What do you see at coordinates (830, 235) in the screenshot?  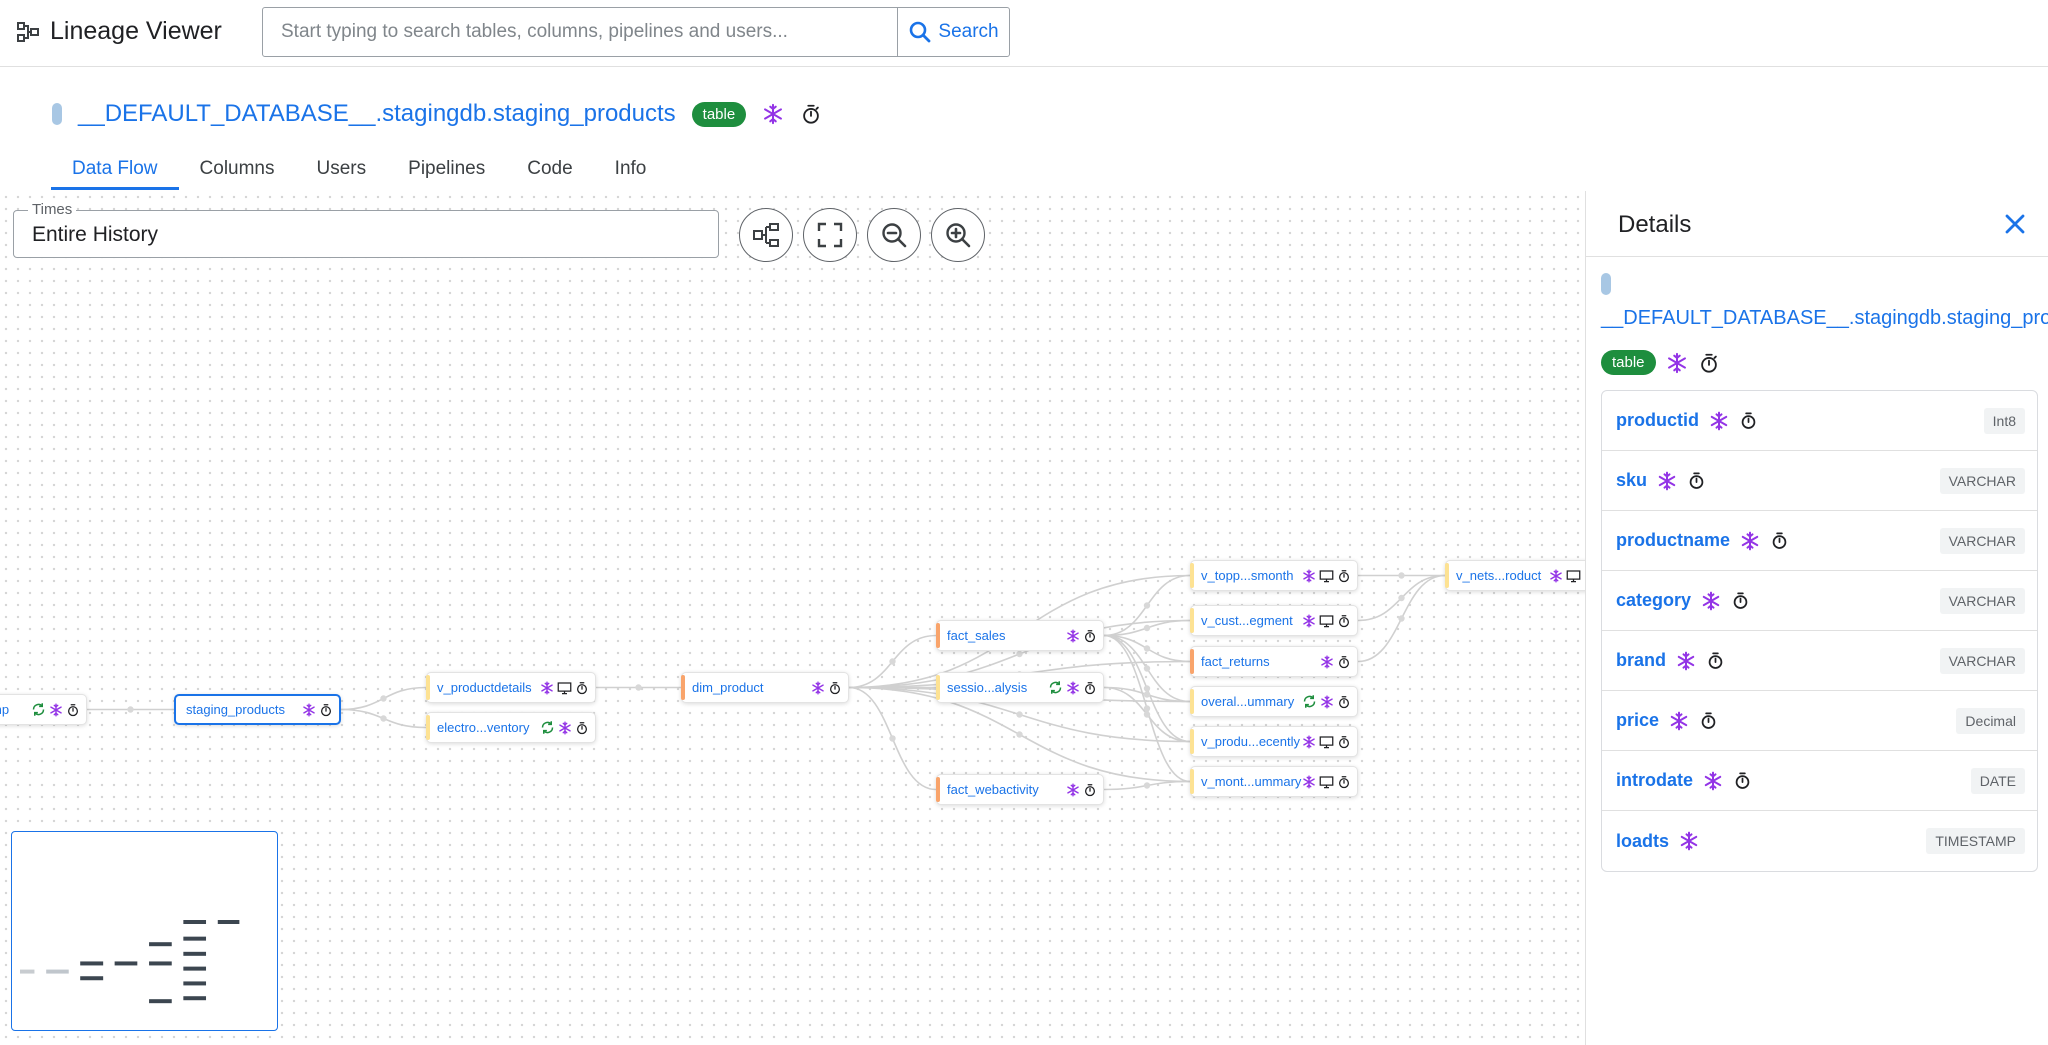 I see `fit-view-button` at bounding box center [830, 235].